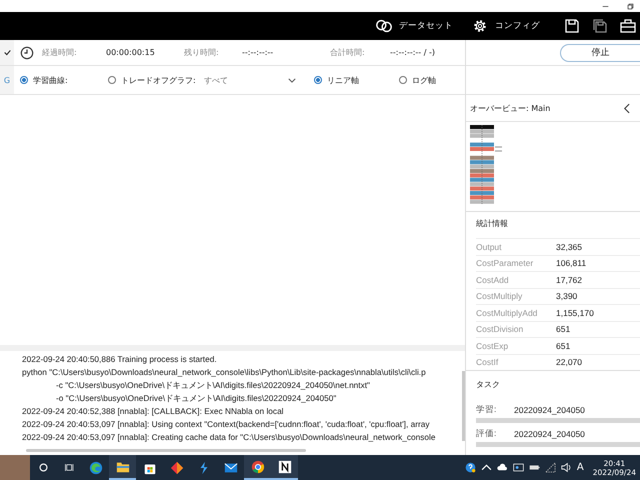 This screenshot has height=480, width=640. What do you see at coordinates (231, 467) in the screenshot?
I see `mail-icon` at bounding box center [231, 467].